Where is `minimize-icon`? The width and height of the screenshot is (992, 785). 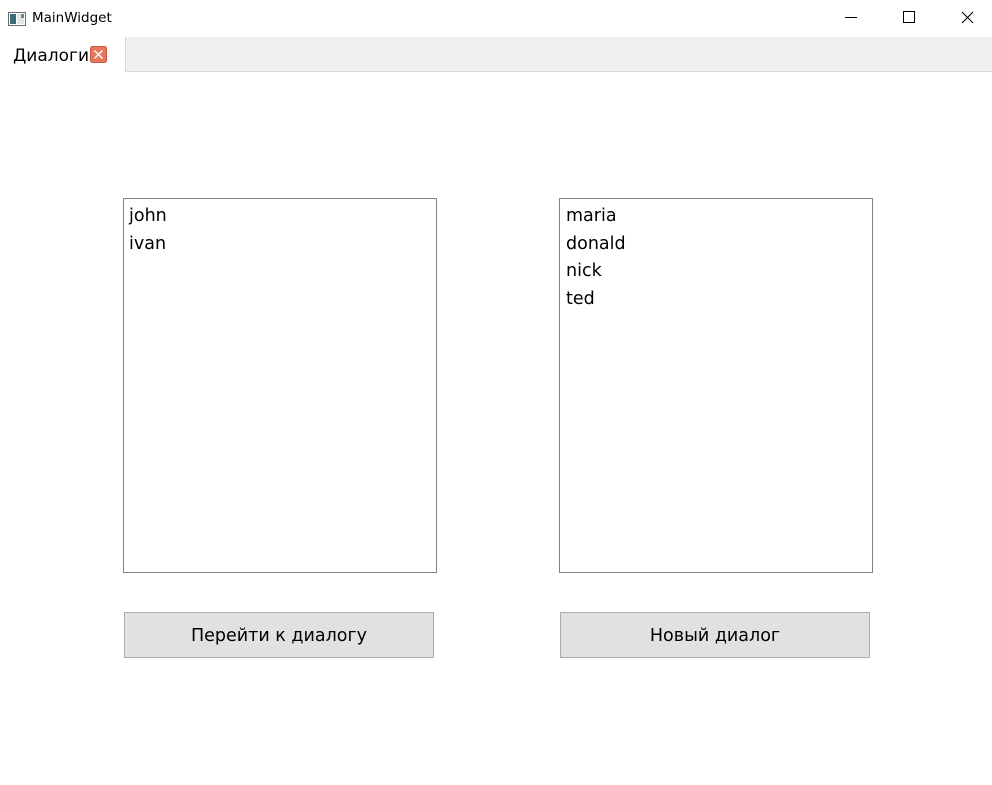
minimize-icon is located at coordinates (851, 17).